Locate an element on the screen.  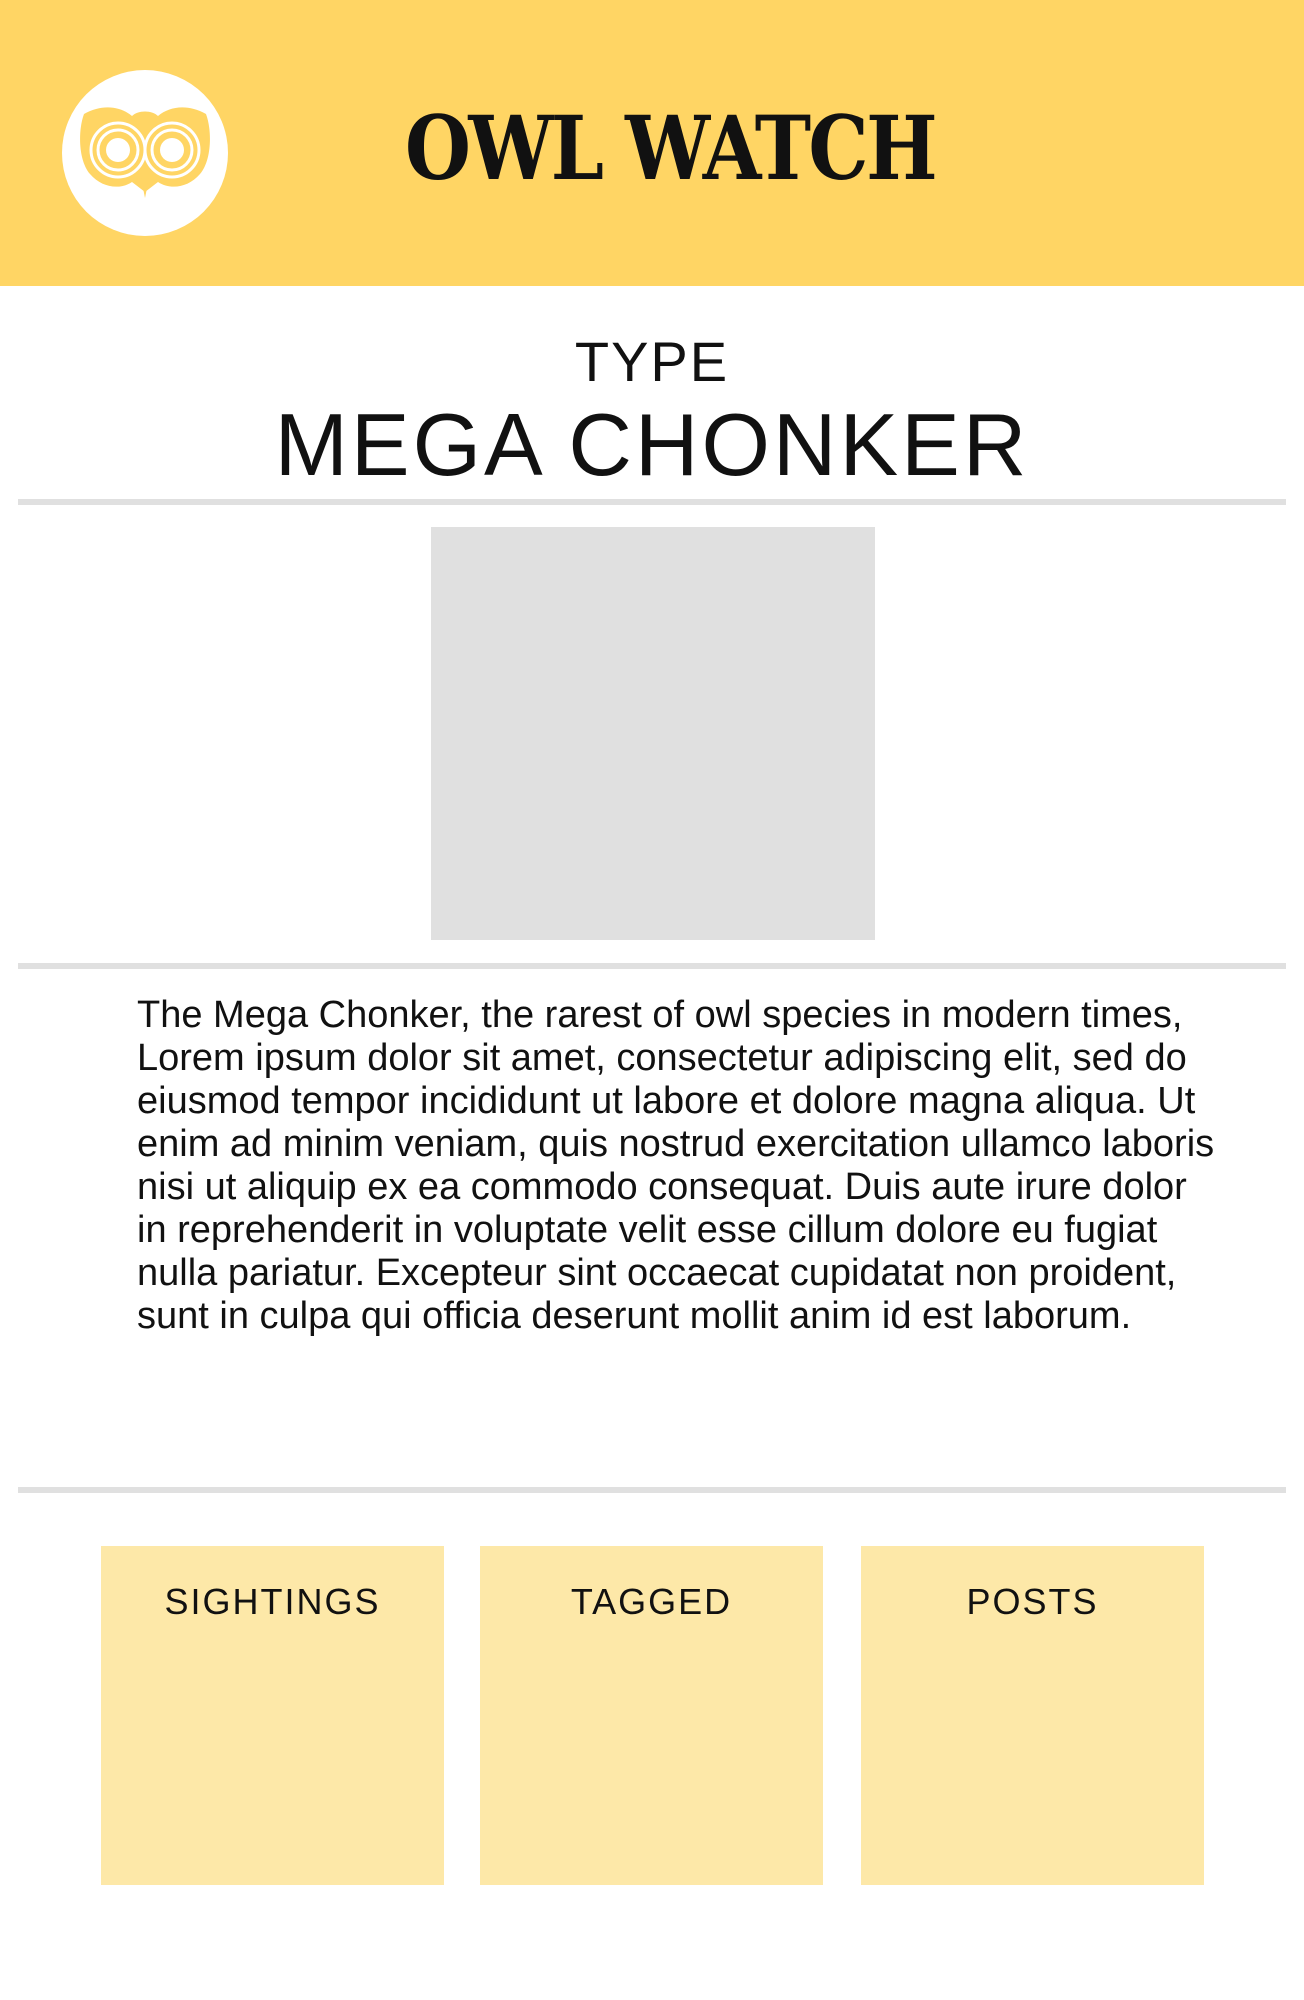
owl-logo is located at coordinates (145, 153).